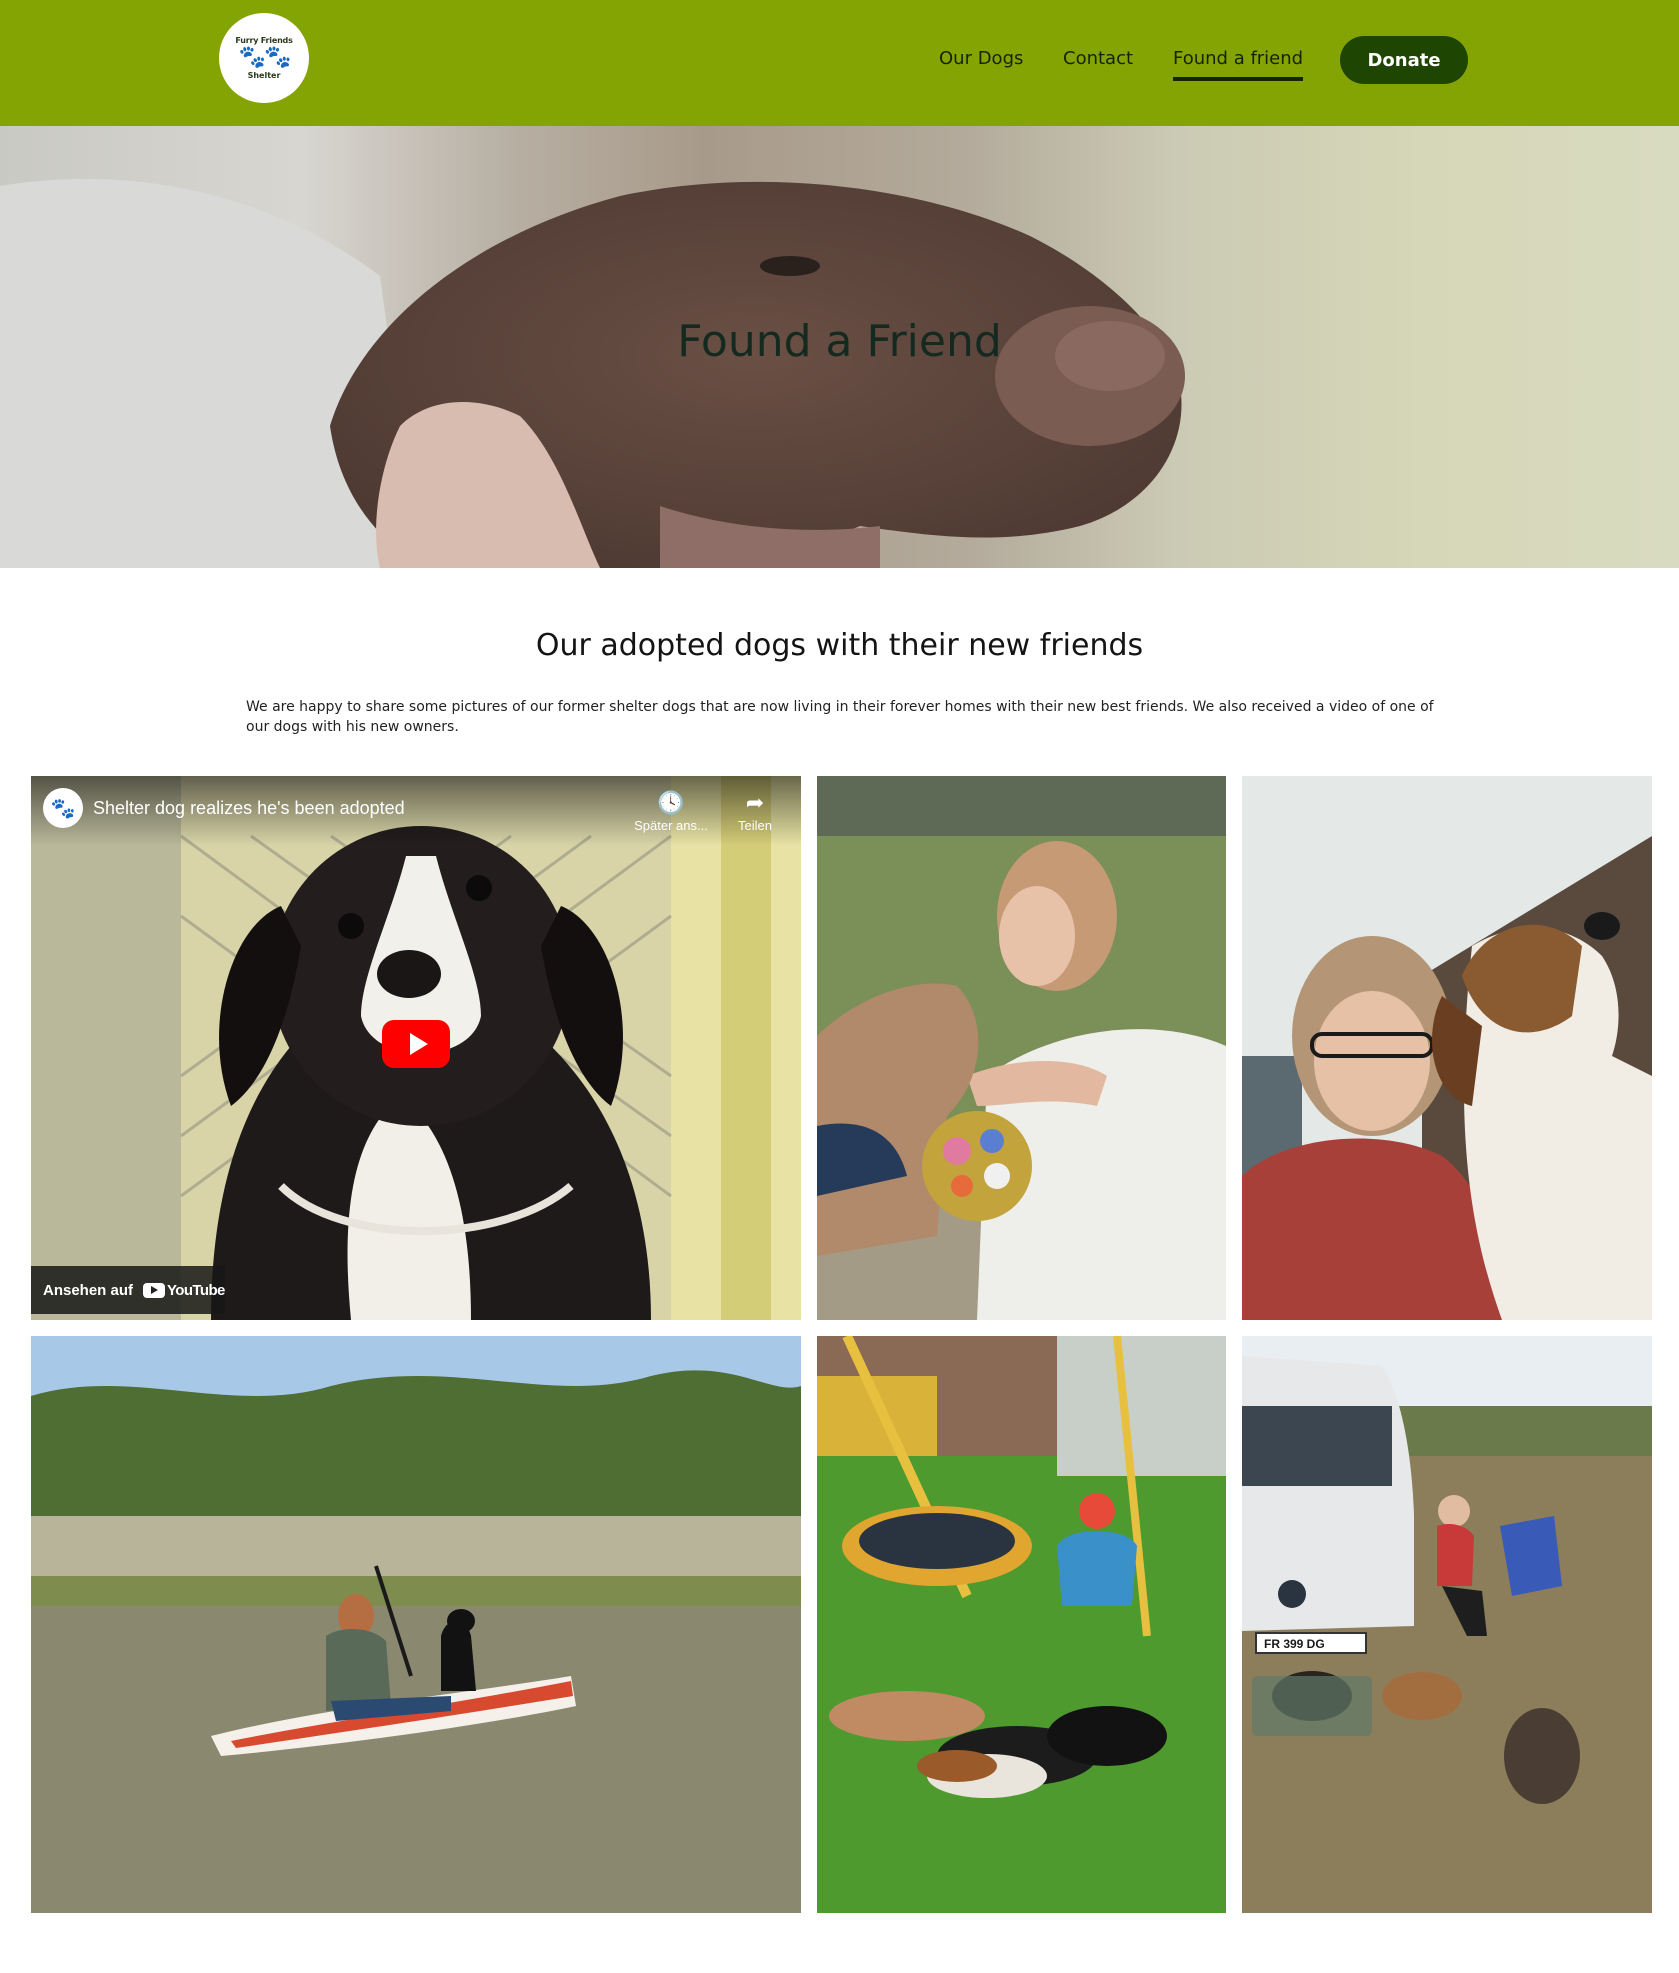 The width and height of the screenshot is (1679, 1973). I want to click on youtube-logo-icon: YouTube, so click(184, 1290).